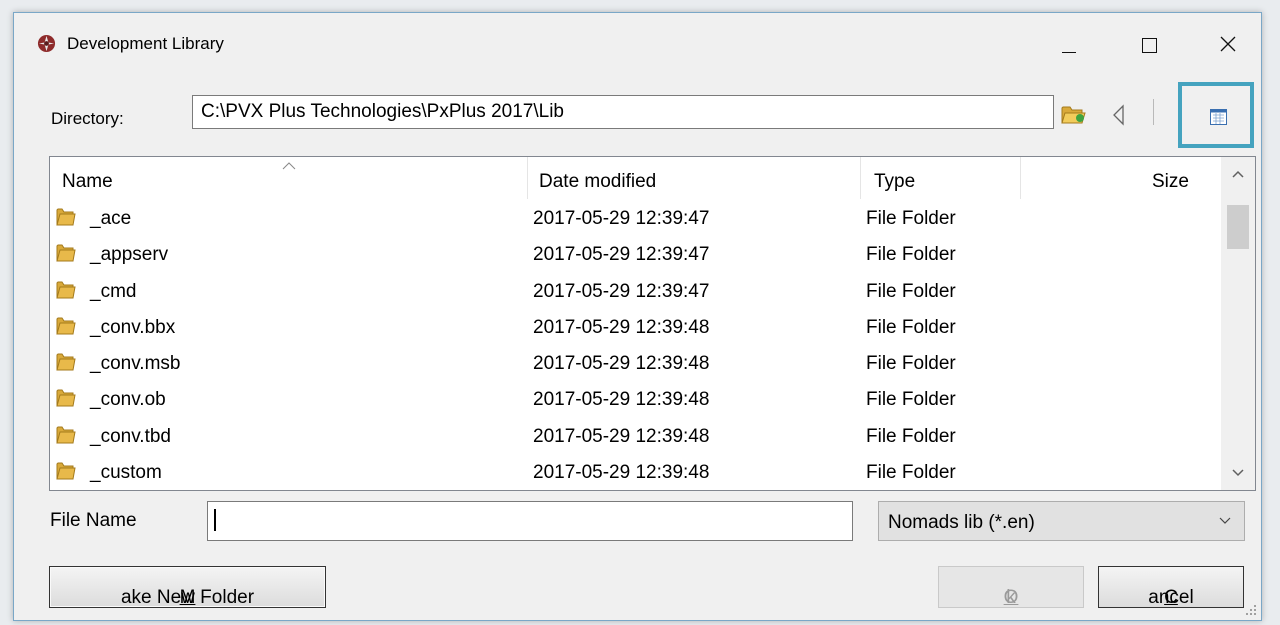  What do you see at coordinates (126, 473) in the screenshot?
I see `item-name: _custom` at bounding box center [126, 473].